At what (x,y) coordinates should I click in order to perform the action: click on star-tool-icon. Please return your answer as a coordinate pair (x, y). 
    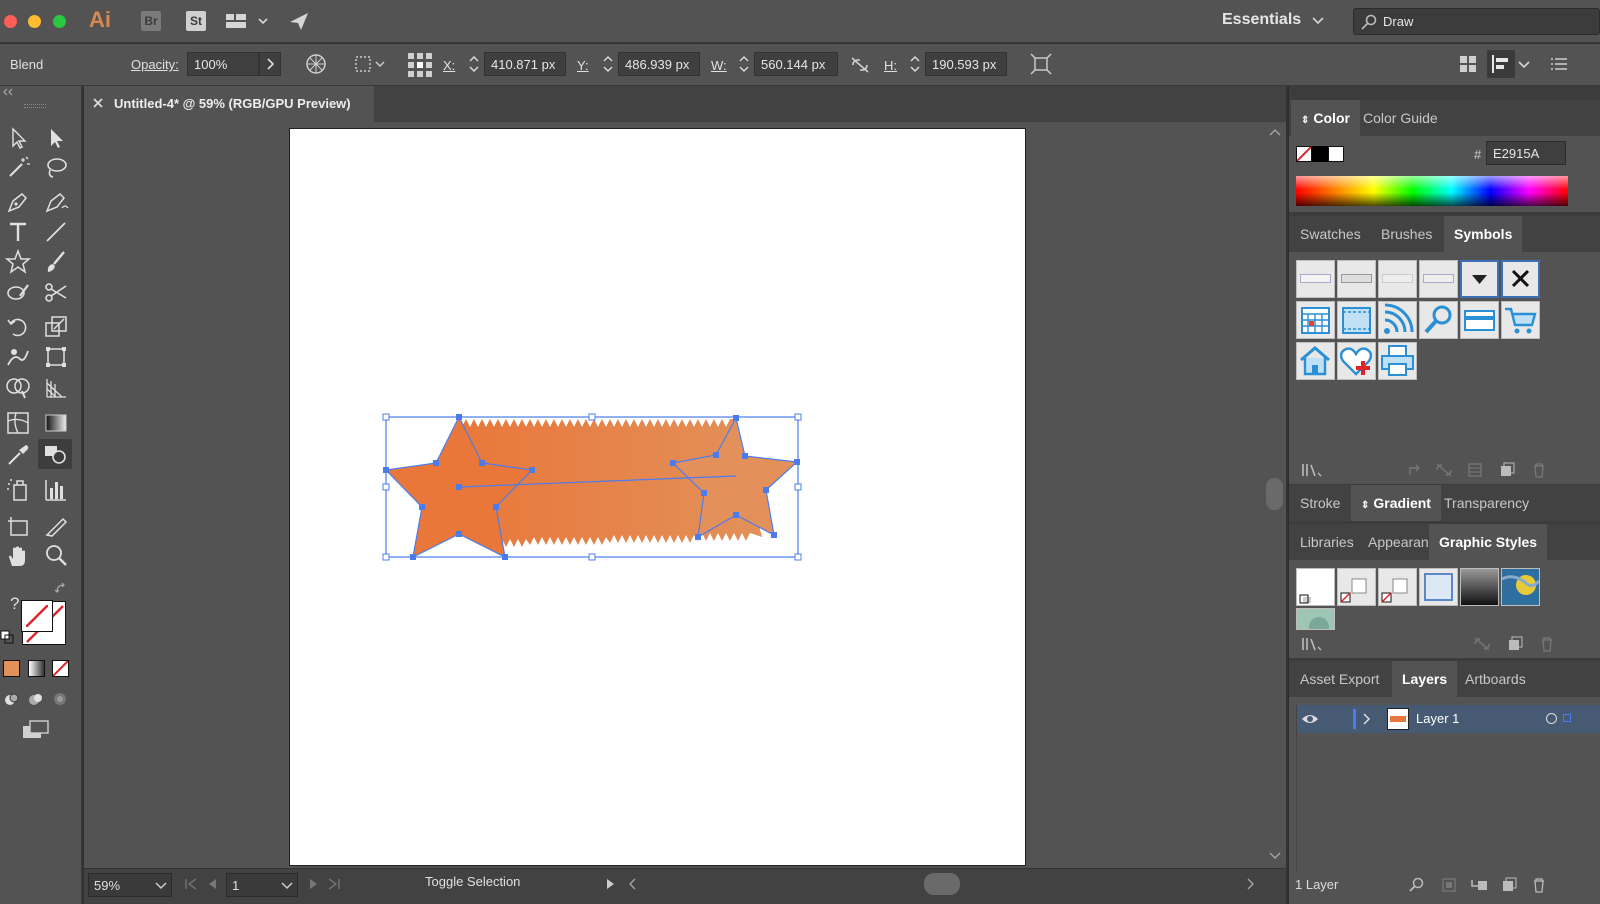
    Looking at the image, I should click on (18, 262).